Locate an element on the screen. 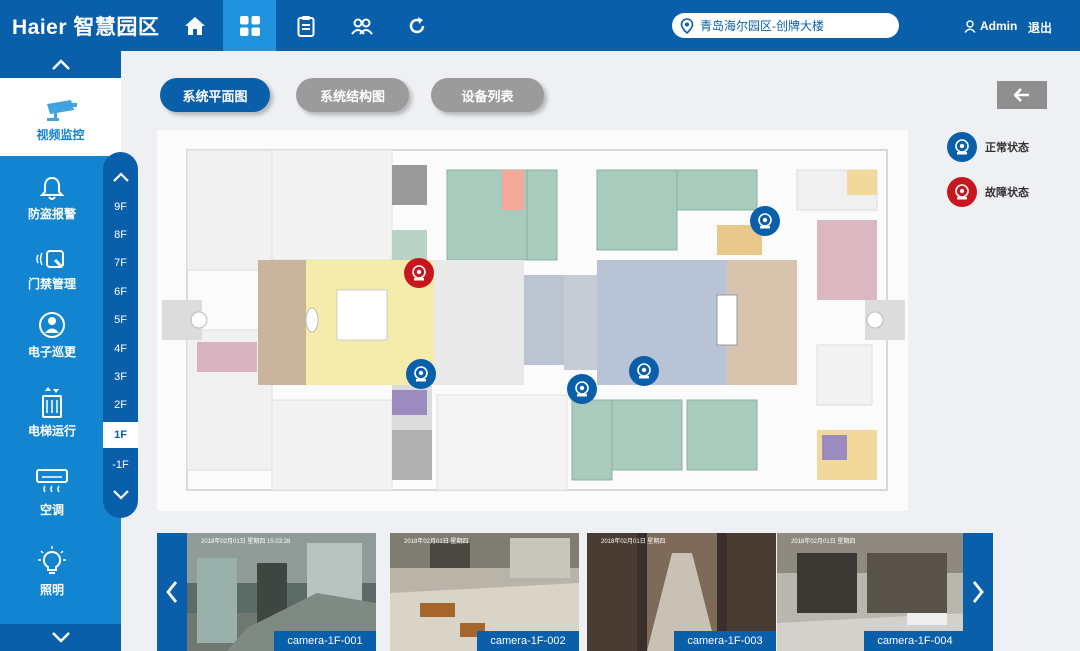  floor-7F: 7F is located at coordinates (120, 263).